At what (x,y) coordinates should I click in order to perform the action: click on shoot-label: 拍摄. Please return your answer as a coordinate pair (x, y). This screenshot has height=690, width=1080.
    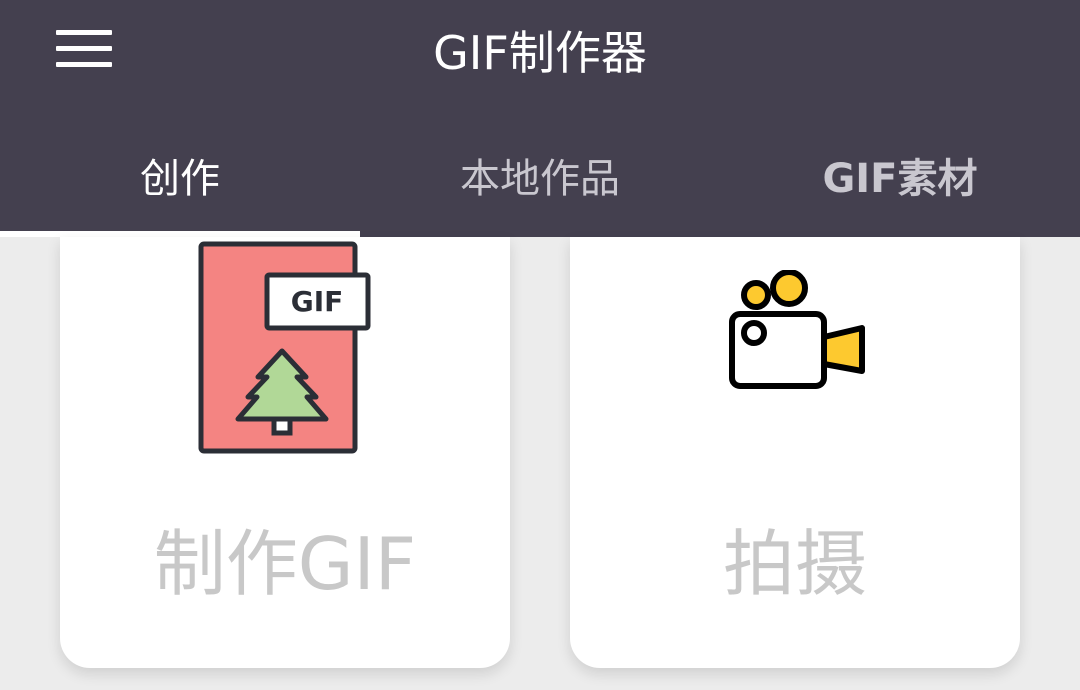
    Looking at the image, I should click on (794, 564).